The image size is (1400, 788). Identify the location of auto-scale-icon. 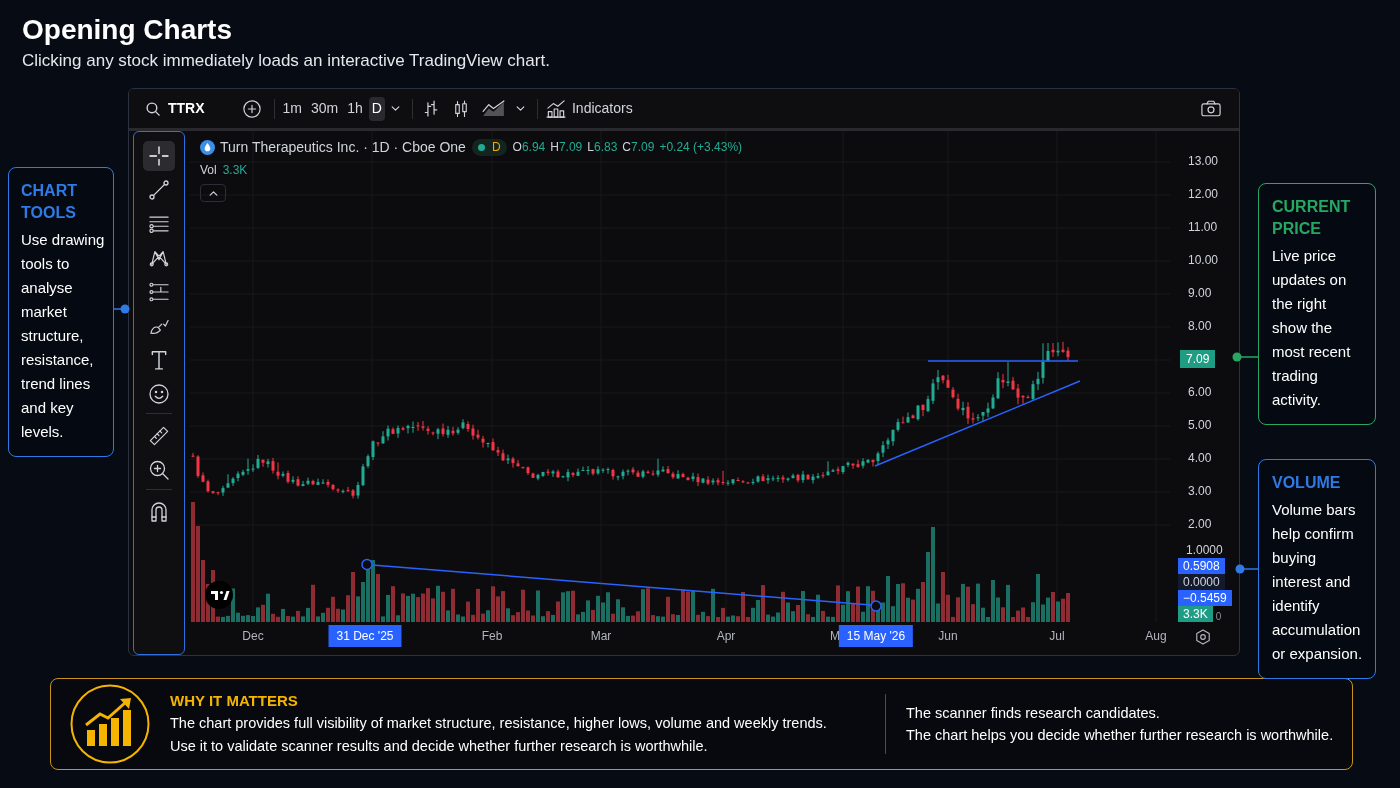
(1203, 637).